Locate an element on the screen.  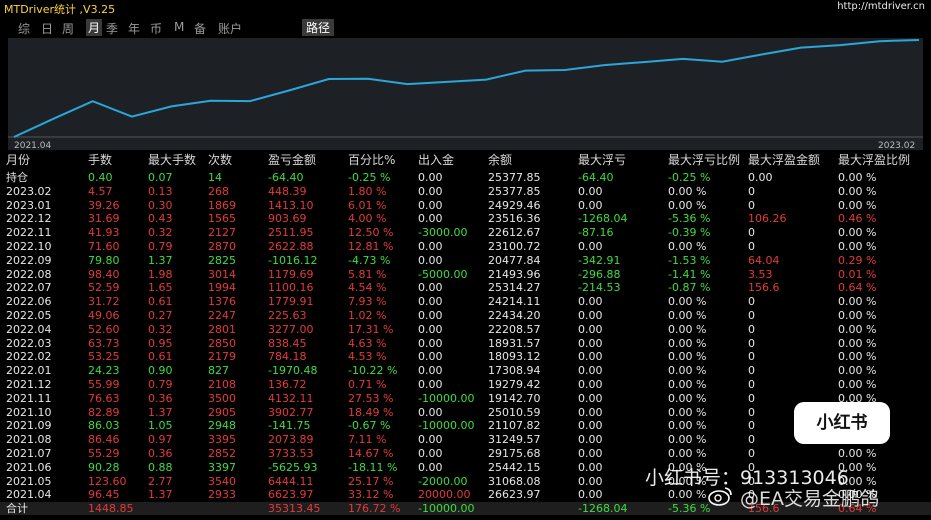
table-cell: 3540 is located at coordinates (222, 481).